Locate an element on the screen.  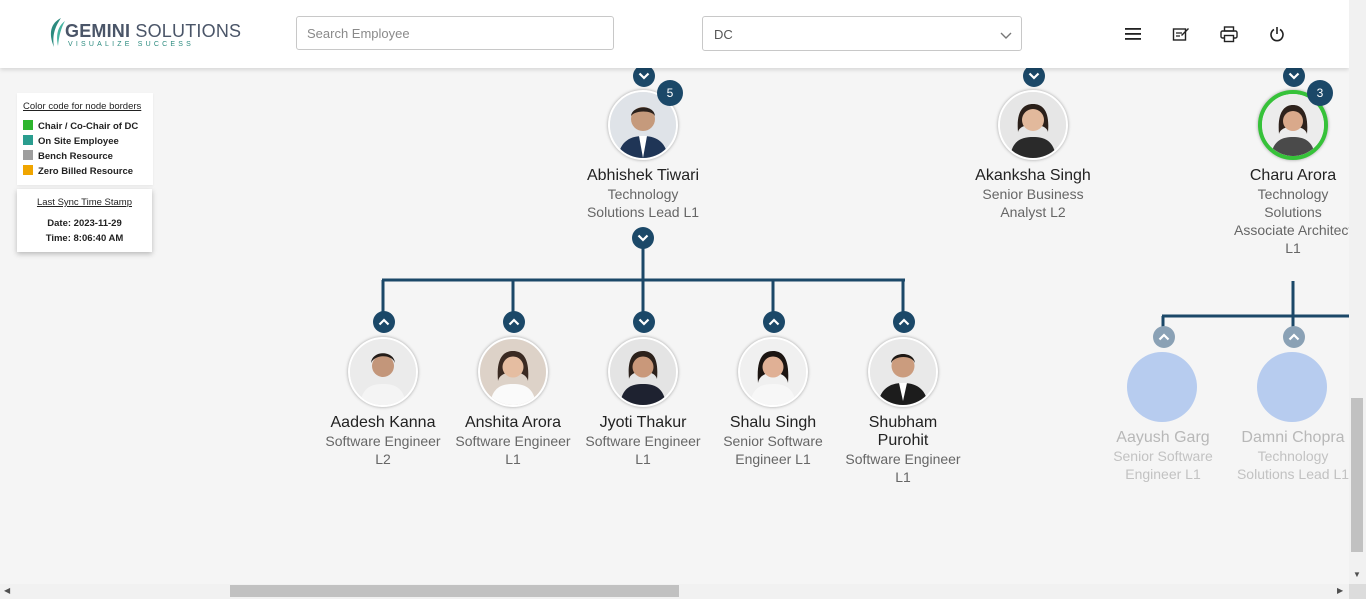
org-node-shubham-purohit: Shubham Purohit Software Engineer L1 is located at coordinates (903, 414).